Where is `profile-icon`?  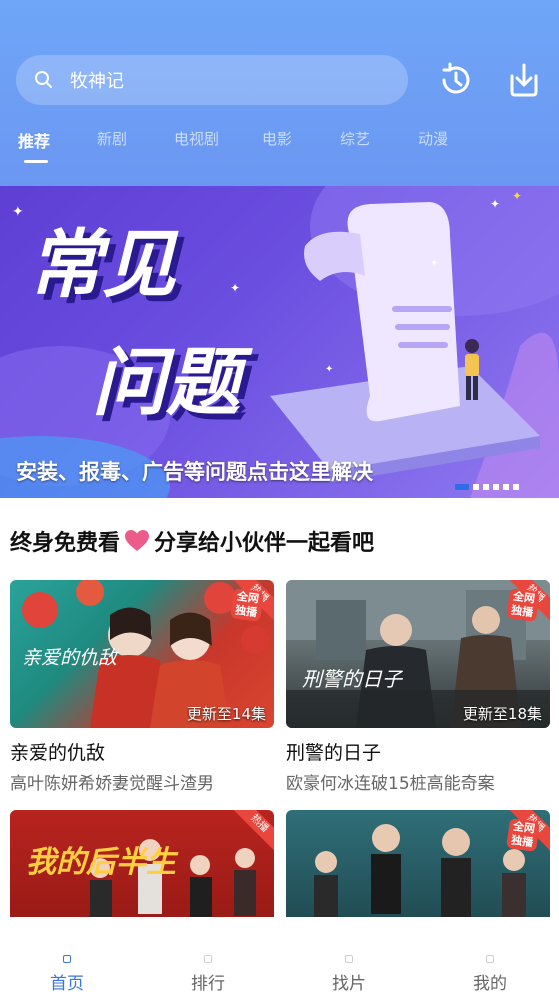
profile-icon is located at coordinates (490, 959).